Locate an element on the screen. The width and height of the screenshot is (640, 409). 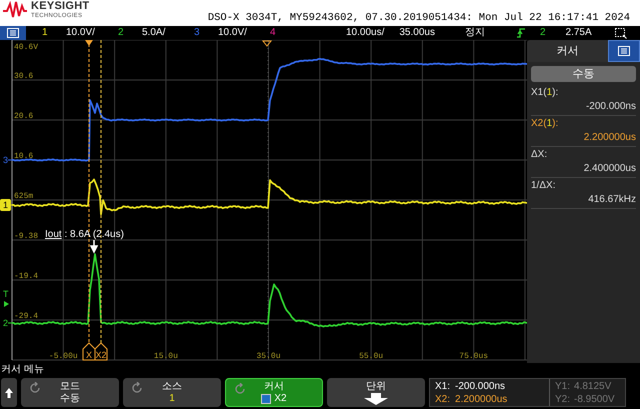
softkey-title: 모드 is located at coordinates (70, 386).